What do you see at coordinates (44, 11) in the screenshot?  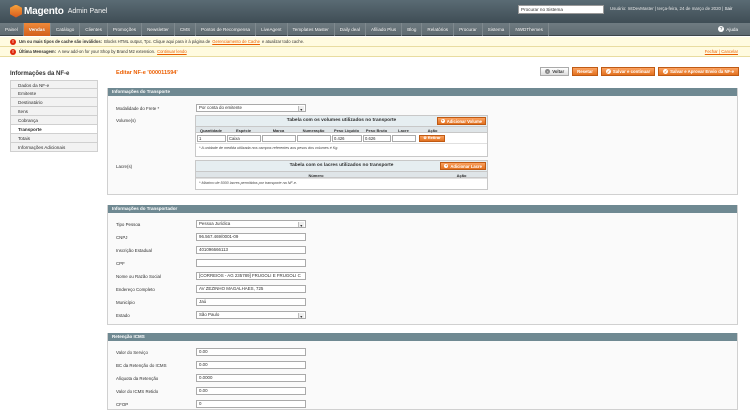 I see `logo-text: Magento` at bounding box center [44, 11].